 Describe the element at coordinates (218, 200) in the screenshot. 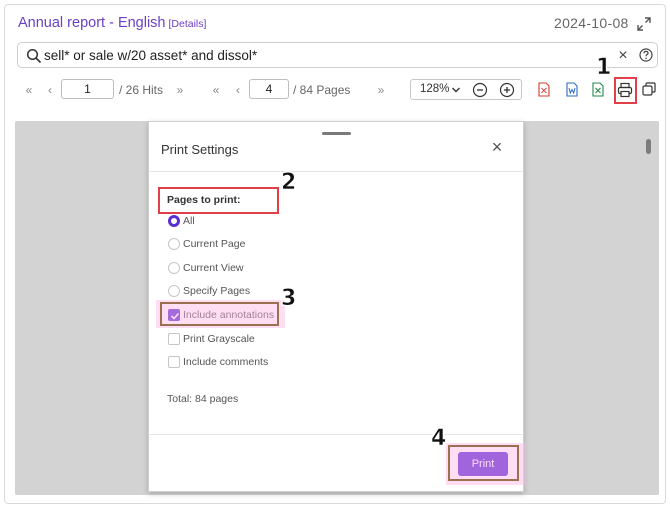

I see `annotation-highlight-pages` at that location.